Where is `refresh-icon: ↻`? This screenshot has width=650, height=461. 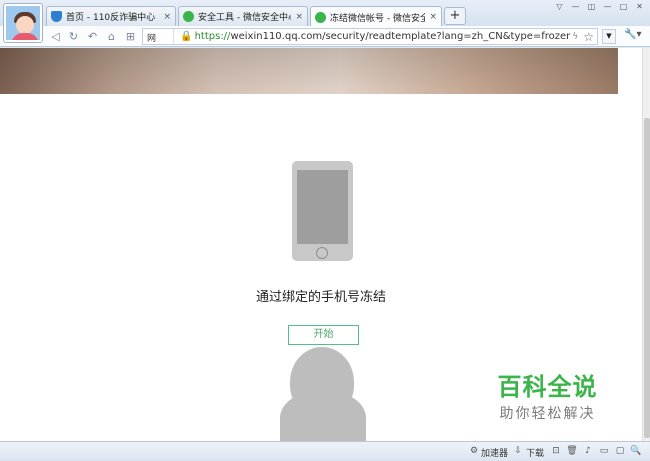 refresh-icon: ↻ is located at coordinates (73, 36).